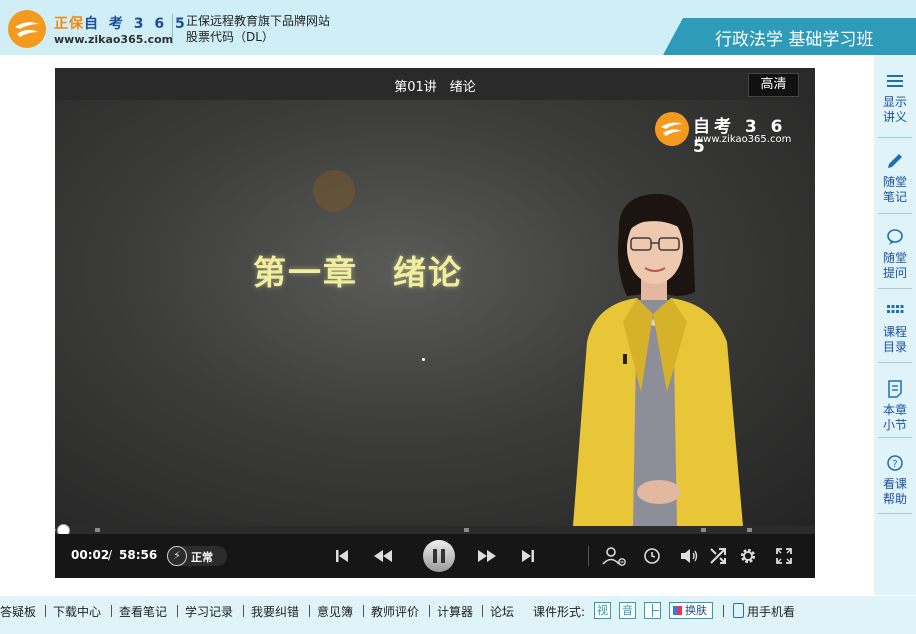 This screenshot has height=634, width=916. I want to click on tool-sidebar: 显示 讲义 随堂 笔记 随堂 提问 课程 目录 本章 小节 ? 看课 帮助, so click(895, 325).